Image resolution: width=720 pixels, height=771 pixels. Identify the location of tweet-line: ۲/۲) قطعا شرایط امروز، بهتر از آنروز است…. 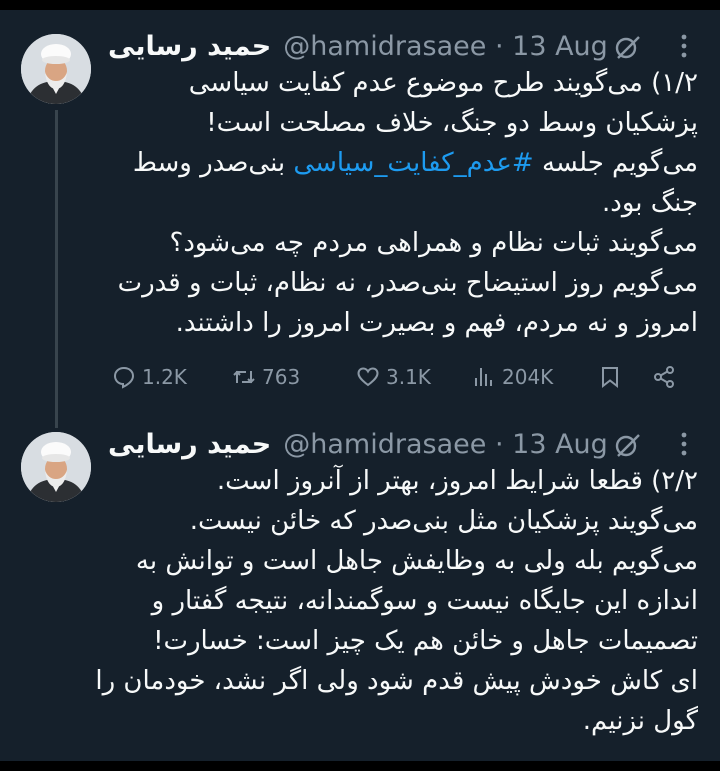
(457, 481).